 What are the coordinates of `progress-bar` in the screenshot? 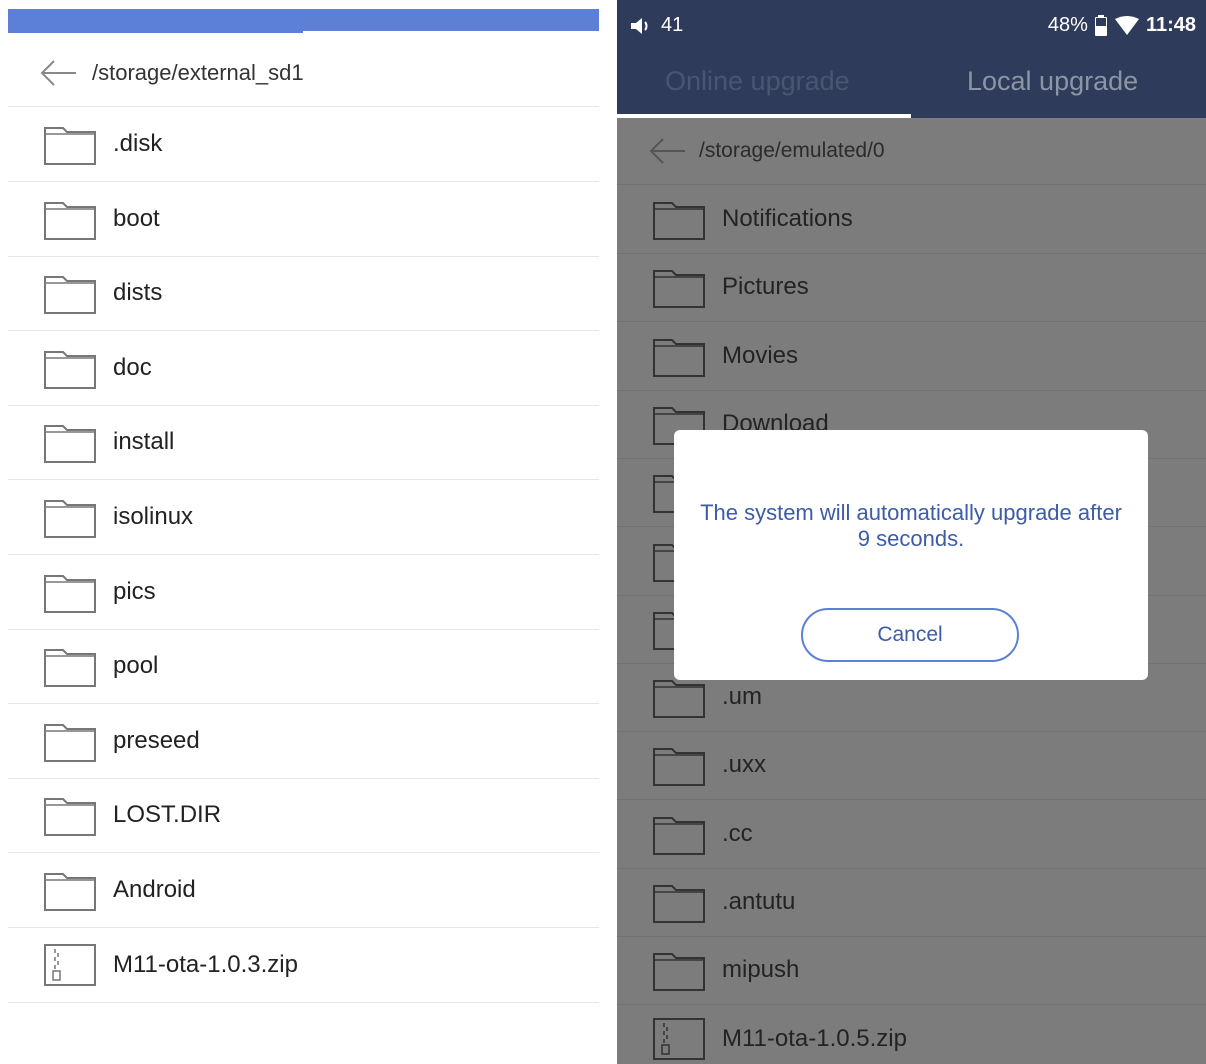 It's located at (303, 21).